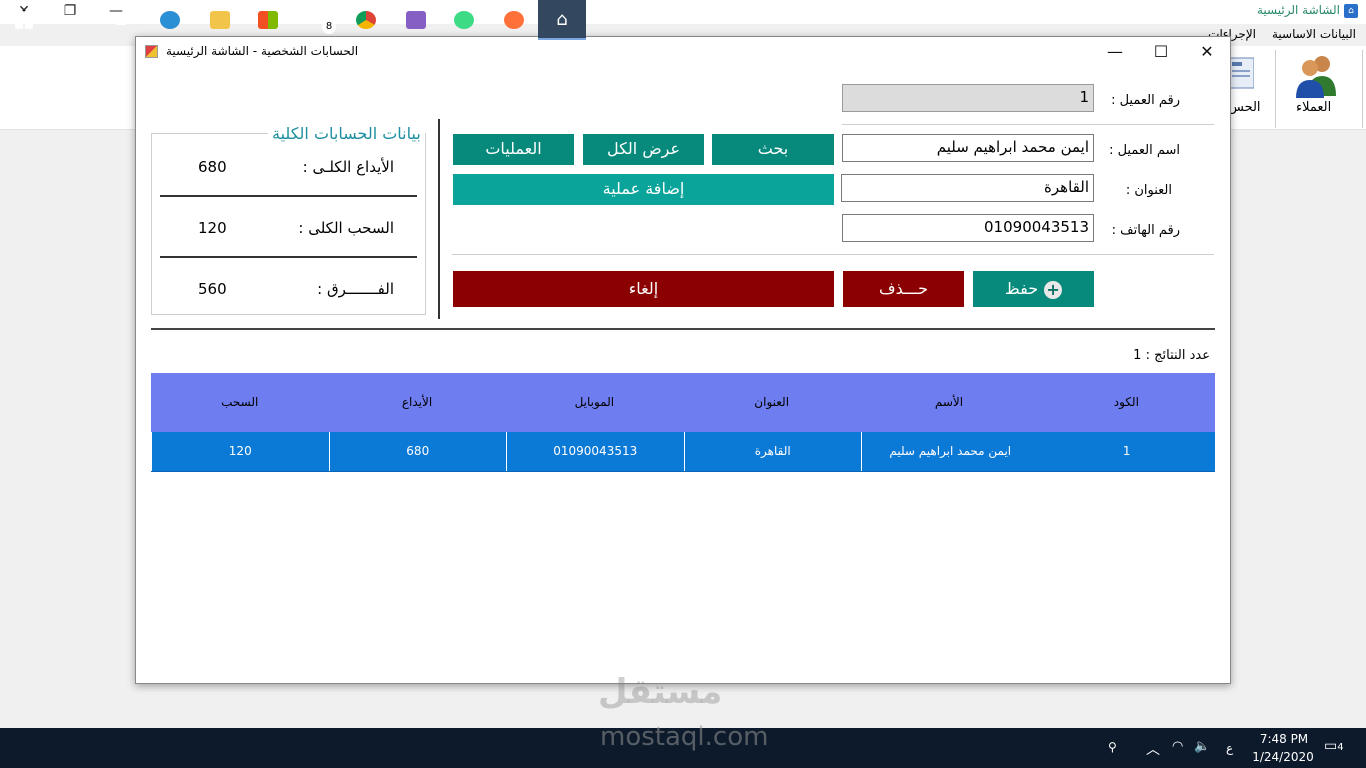  I want to click on customer-name-label: اسم العميل :, so click(1144, 150).